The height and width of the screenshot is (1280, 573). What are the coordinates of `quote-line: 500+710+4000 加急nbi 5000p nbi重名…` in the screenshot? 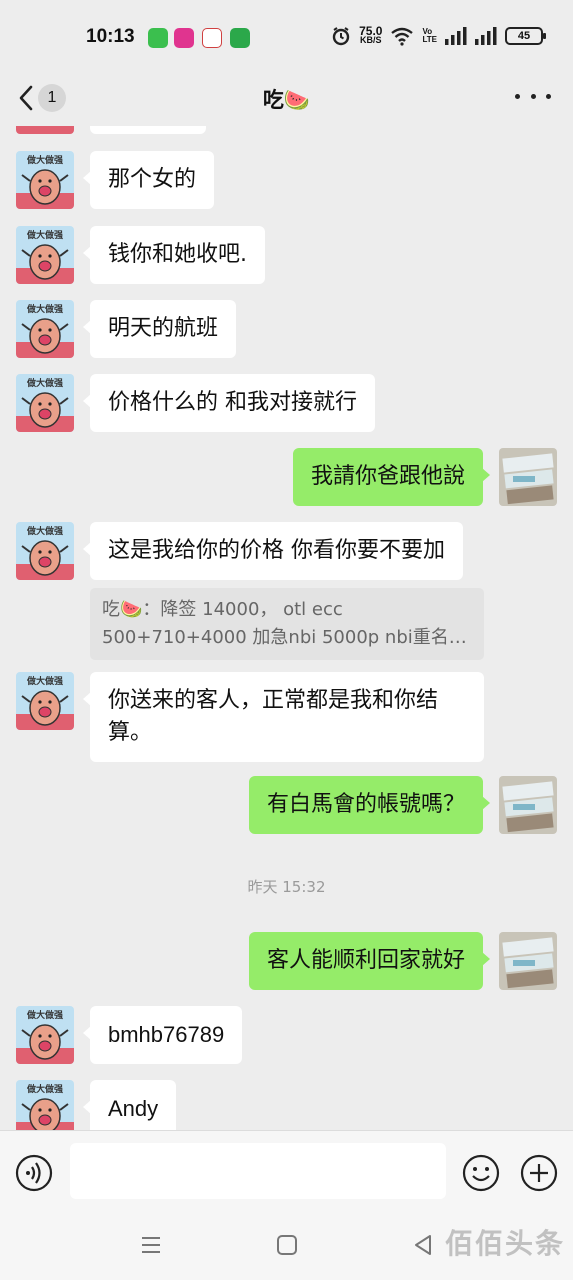 It's located at (284, 637).